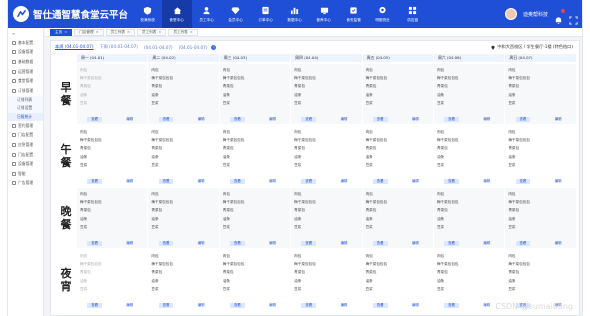 The image size is (590, 316). I want to click on sidebar-subitem: 订餐列表, so click(25, 100).